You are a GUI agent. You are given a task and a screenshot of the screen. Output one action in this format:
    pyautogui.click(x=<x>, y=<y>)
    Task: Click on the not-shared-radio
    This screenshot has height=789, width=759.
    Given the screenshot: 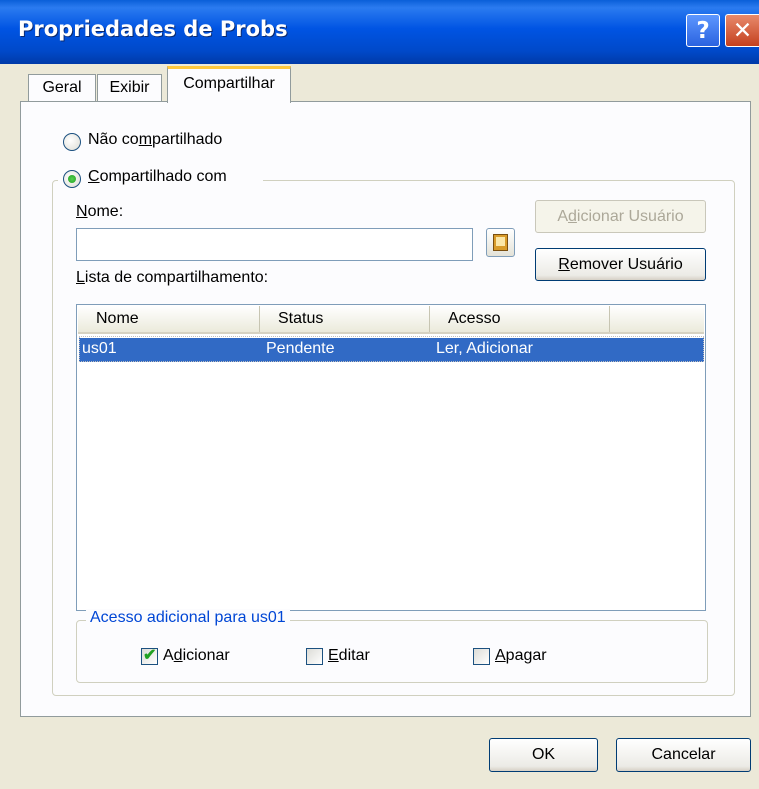 What is the action you would take?
    pyautogui.click(x=72, y=142)
    